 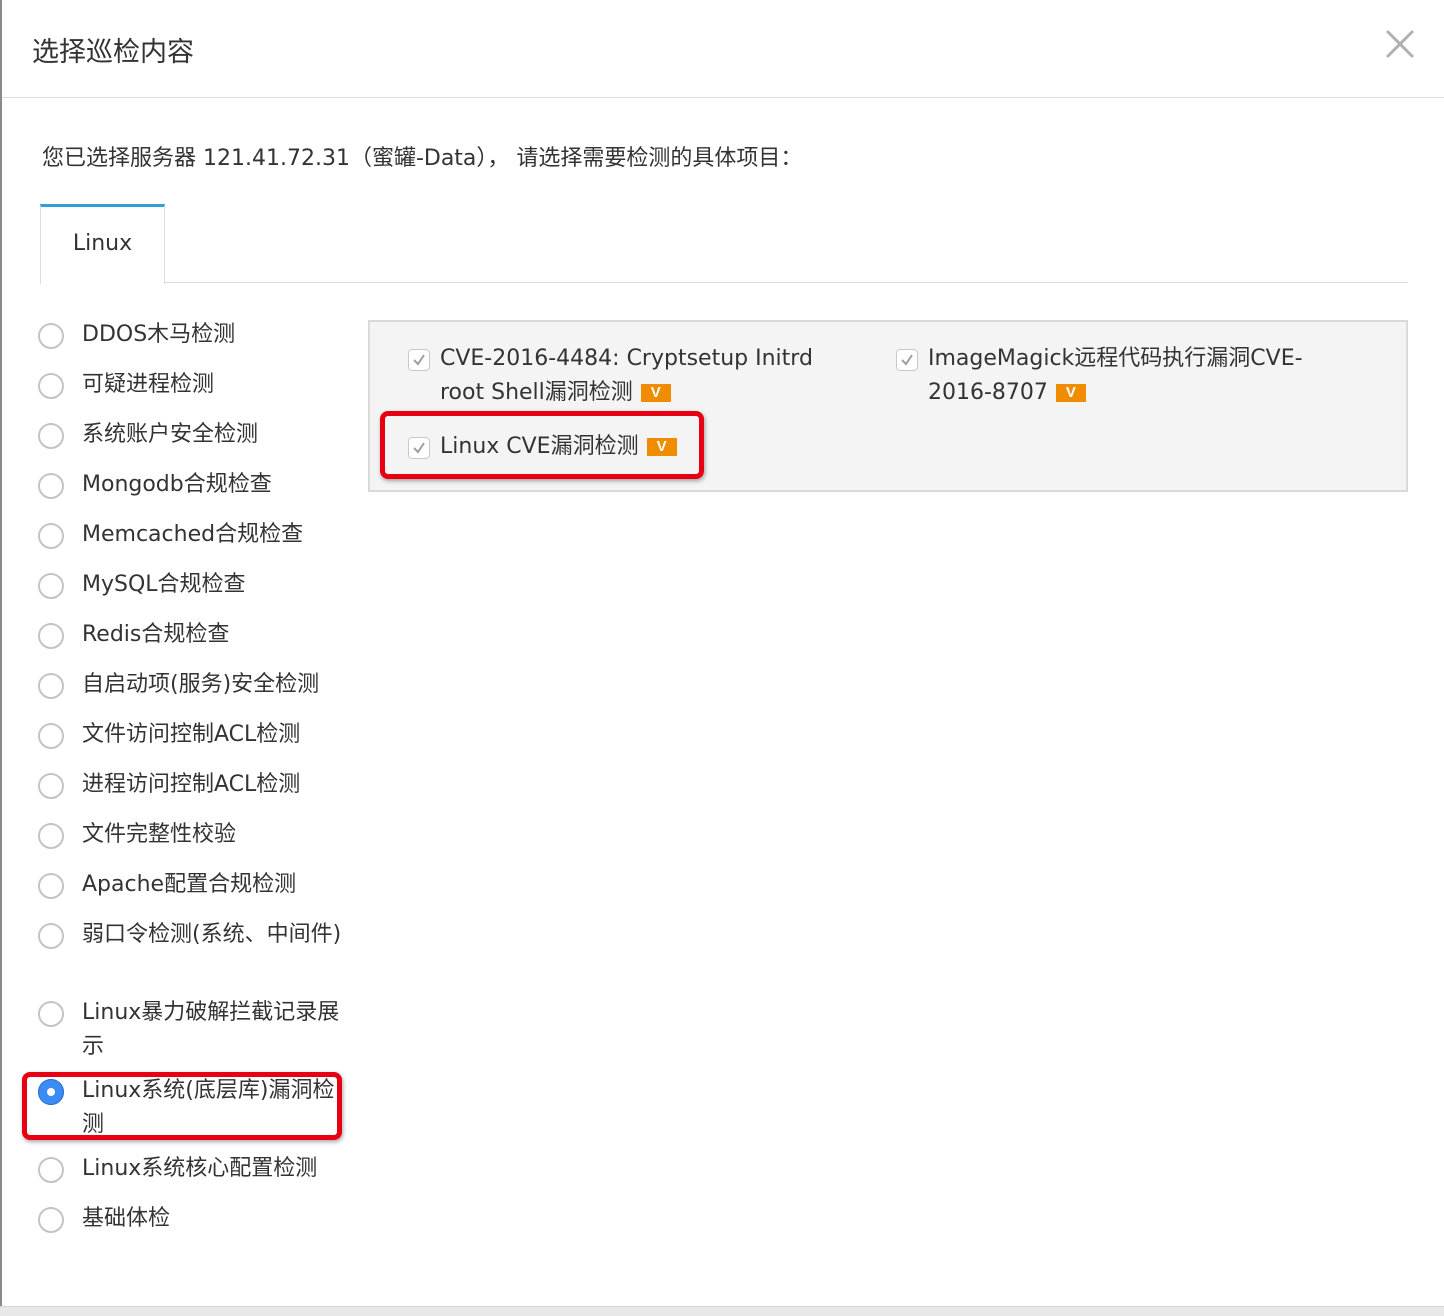 I want to click on check-item-linux-cve: Linux CVE漏洞检测 V, so click(x=628, y=447).